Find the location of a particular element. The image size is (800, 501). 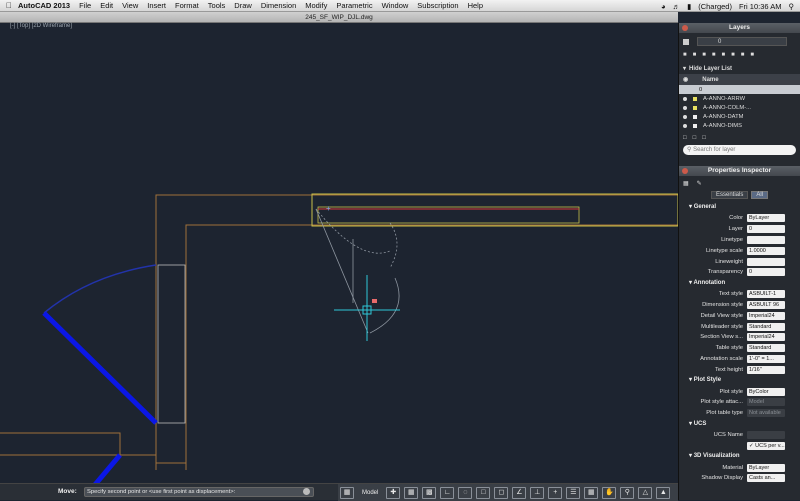

viewport-controls: [-] [Top] [2D Wireframe] is located at coordinates (41, 26).